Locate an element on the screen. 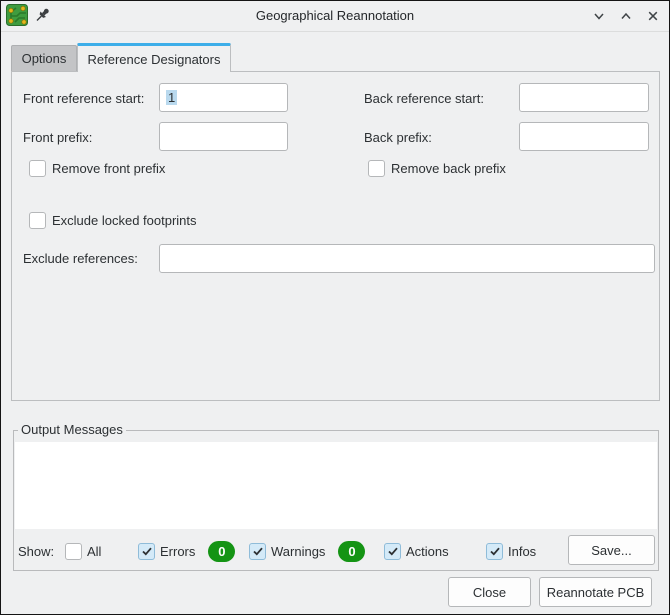  window-title: Geographical Reannotation is located at coordinates (335, 15).